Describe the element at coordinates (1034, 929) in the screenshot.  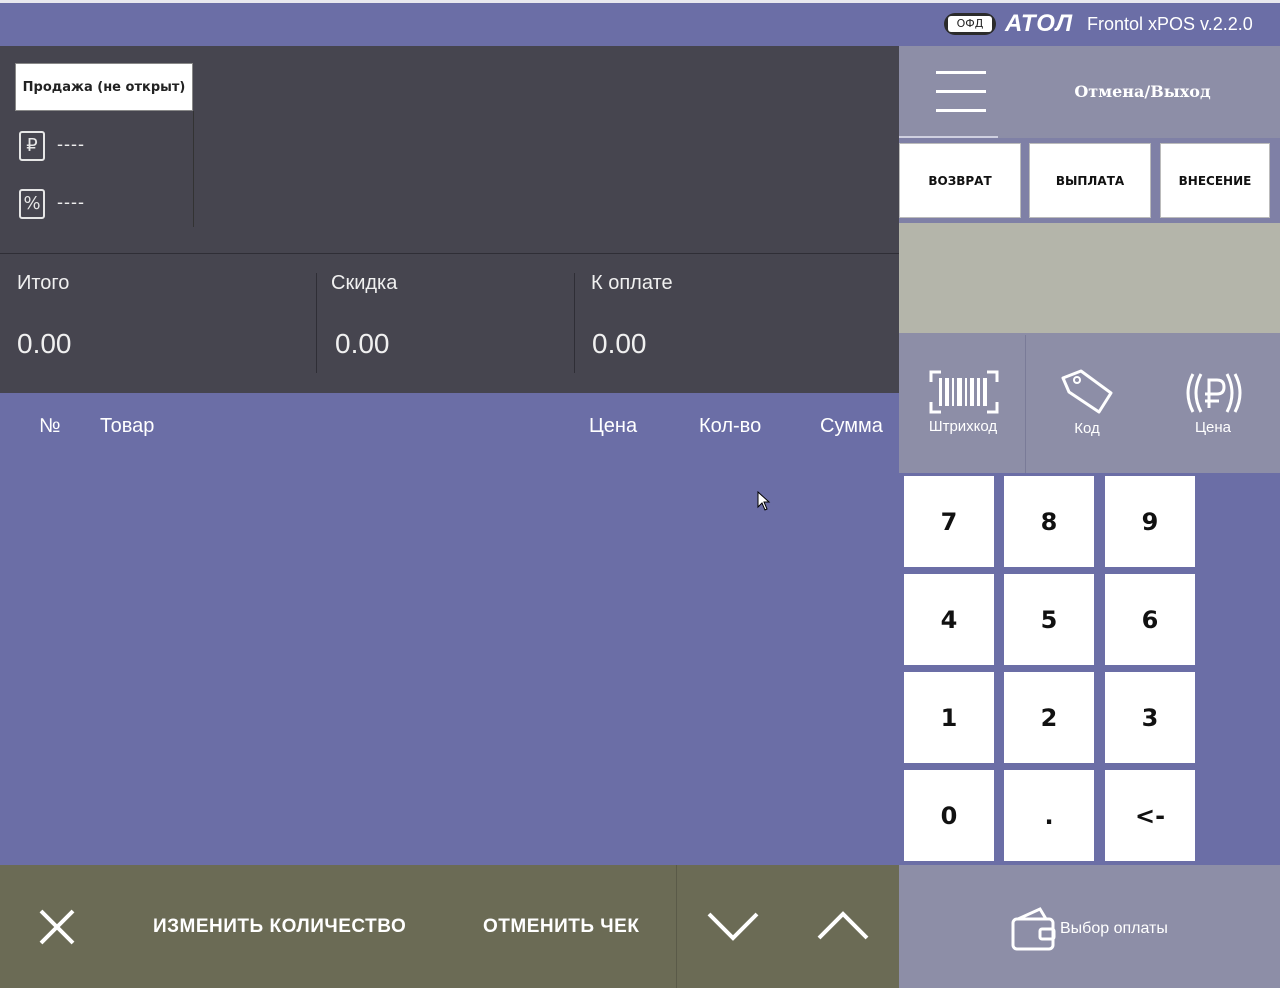
I see `wallet-icon` at that location.